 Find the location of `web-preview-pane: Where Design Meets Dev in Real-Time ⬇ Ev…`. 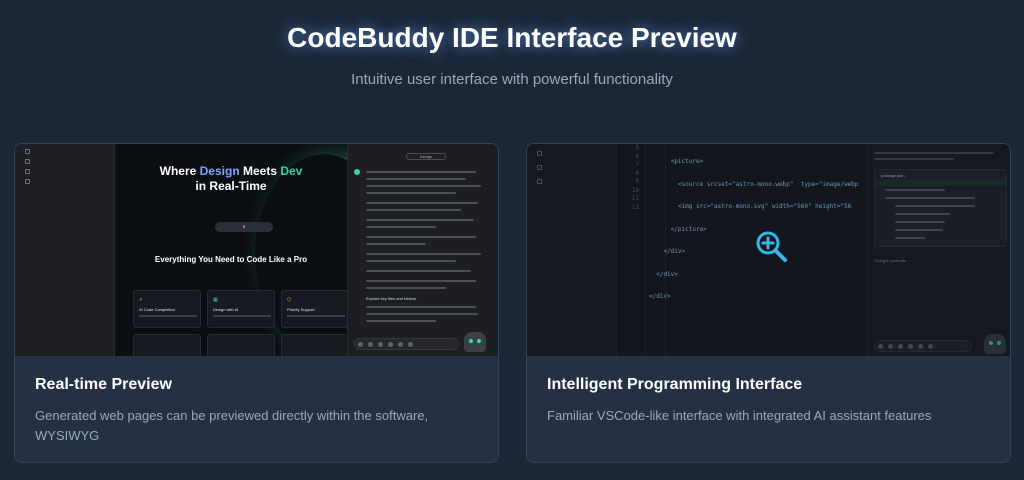

web-preview-pane: Where Design Meets Dev in Real-Time ⬇ Ev… is located at coordinates (231, 250).